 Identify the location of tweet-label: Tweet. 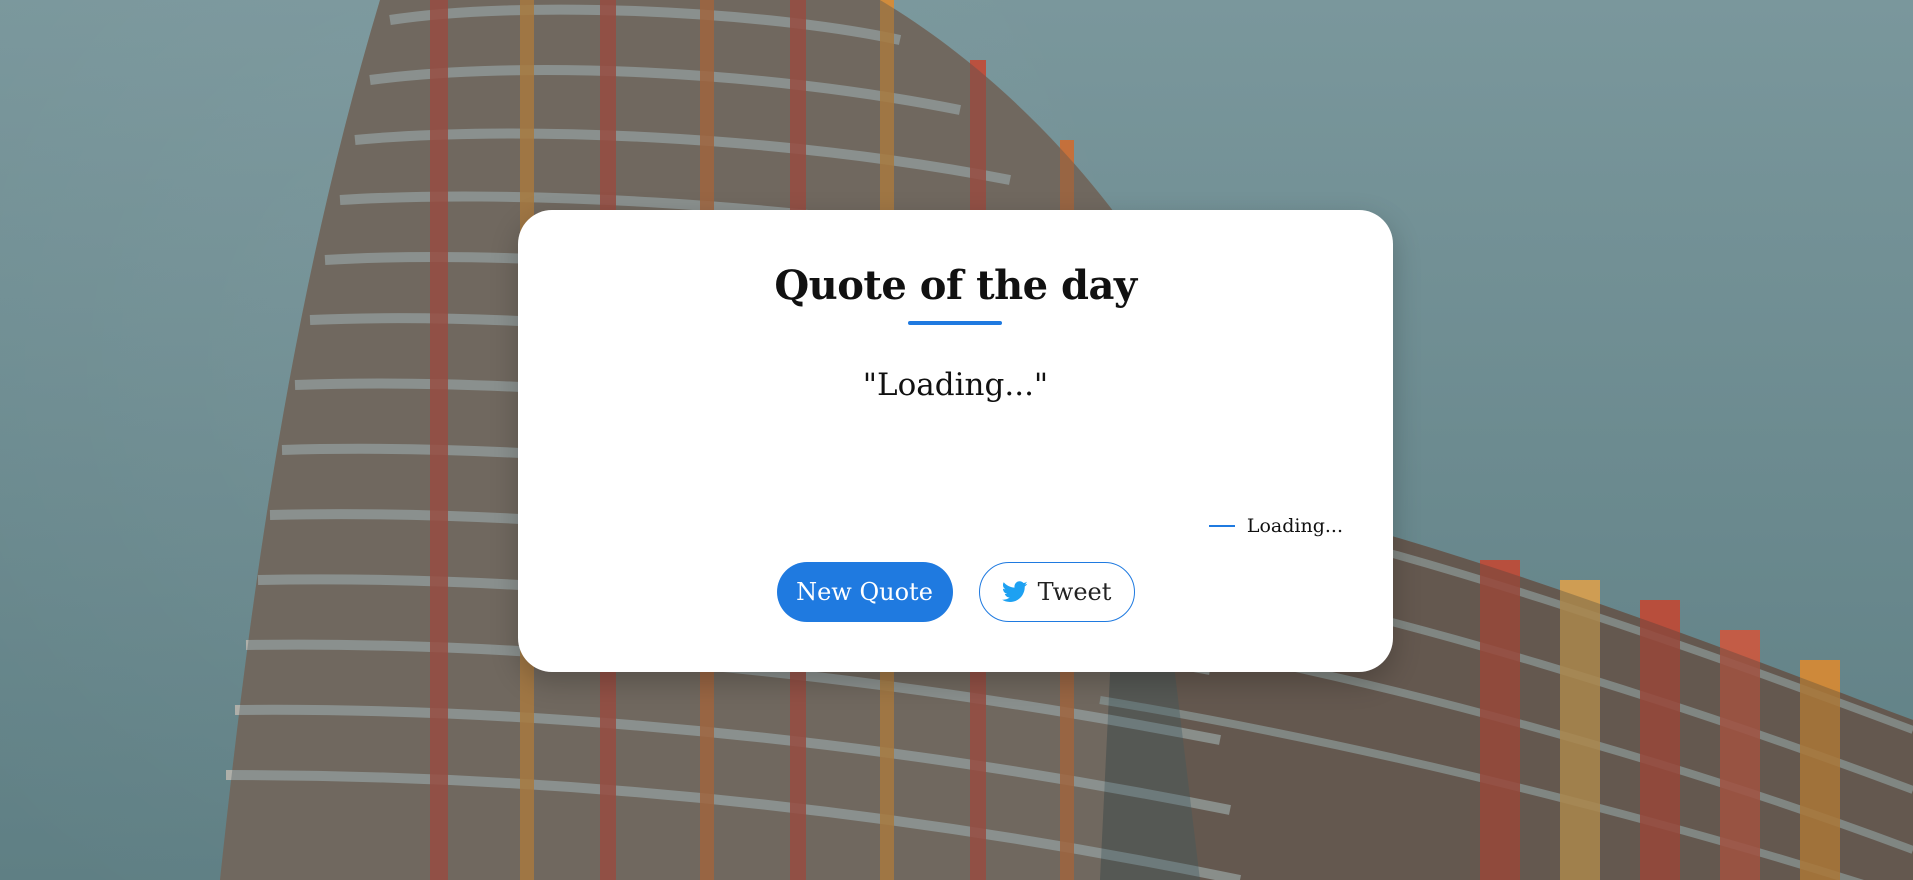
(1074, 592).